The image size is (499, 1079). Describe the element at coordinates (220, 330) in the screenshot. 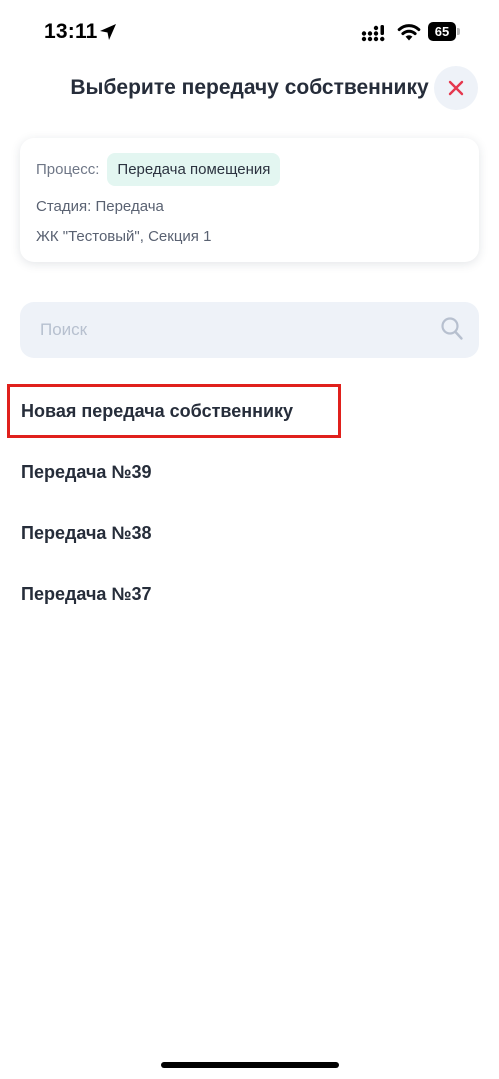

I see `search-input` at that location.